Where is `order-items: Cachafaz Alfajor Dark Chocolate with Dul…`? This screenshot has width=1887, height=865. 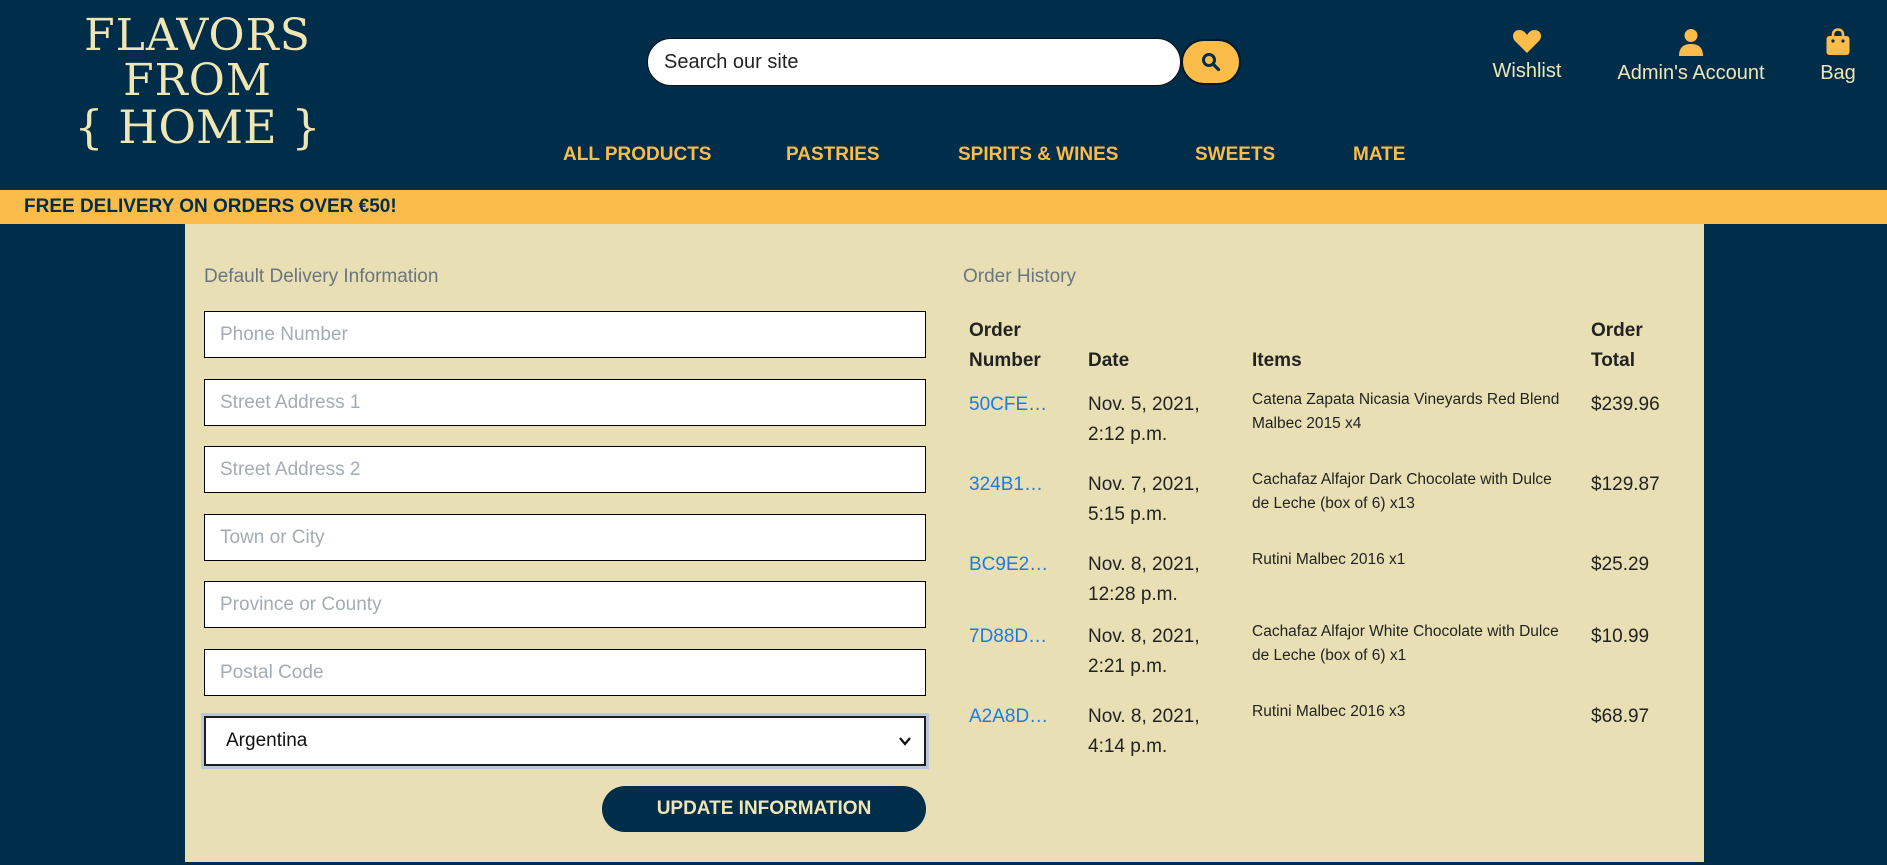 order-items: Cachafaz Alfajor Dark Chocolate with Dul… is located at coordinates (1402, 492).